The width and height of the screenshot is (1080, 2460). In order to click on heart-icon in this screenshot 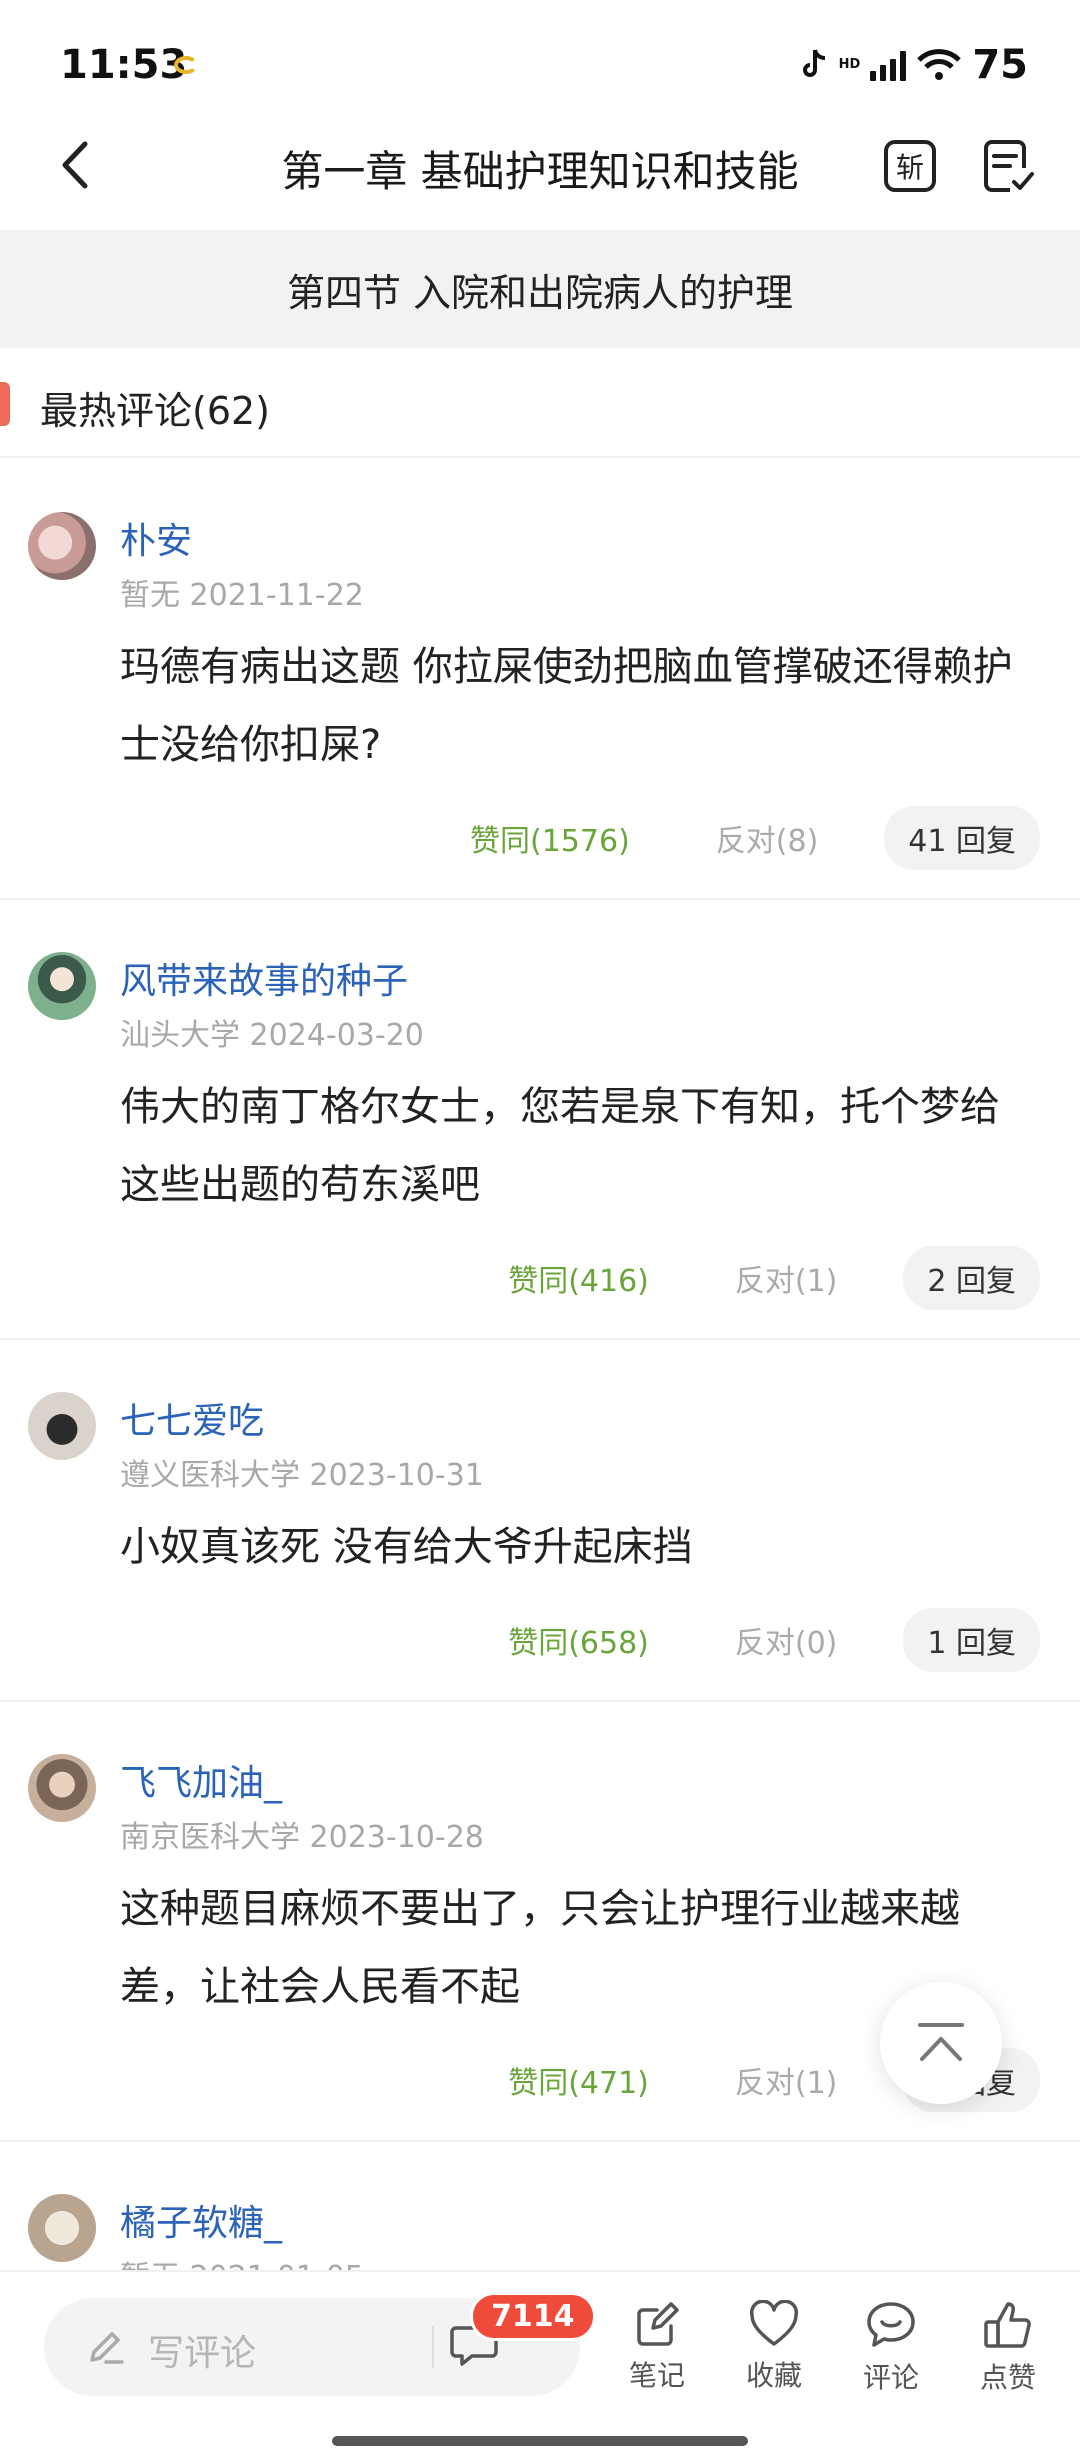, I will do `click(774, 2323)`.